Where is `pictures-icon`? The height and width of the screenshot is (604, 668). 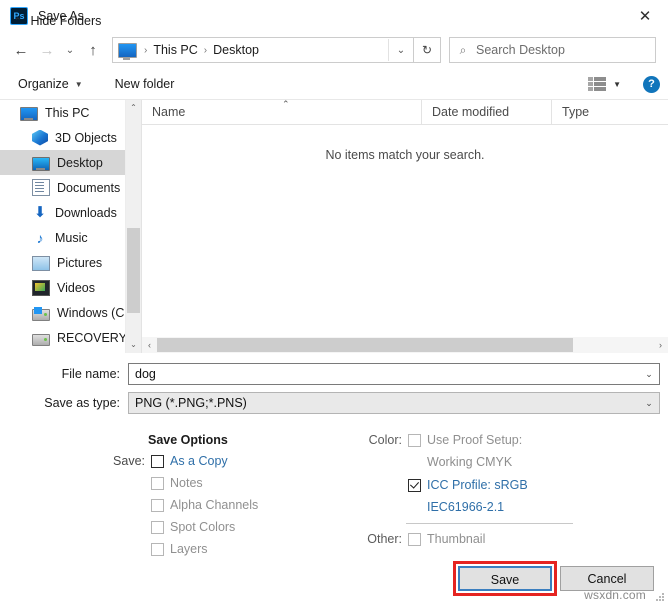 pictures-icon is located at coordinates (41, 263).